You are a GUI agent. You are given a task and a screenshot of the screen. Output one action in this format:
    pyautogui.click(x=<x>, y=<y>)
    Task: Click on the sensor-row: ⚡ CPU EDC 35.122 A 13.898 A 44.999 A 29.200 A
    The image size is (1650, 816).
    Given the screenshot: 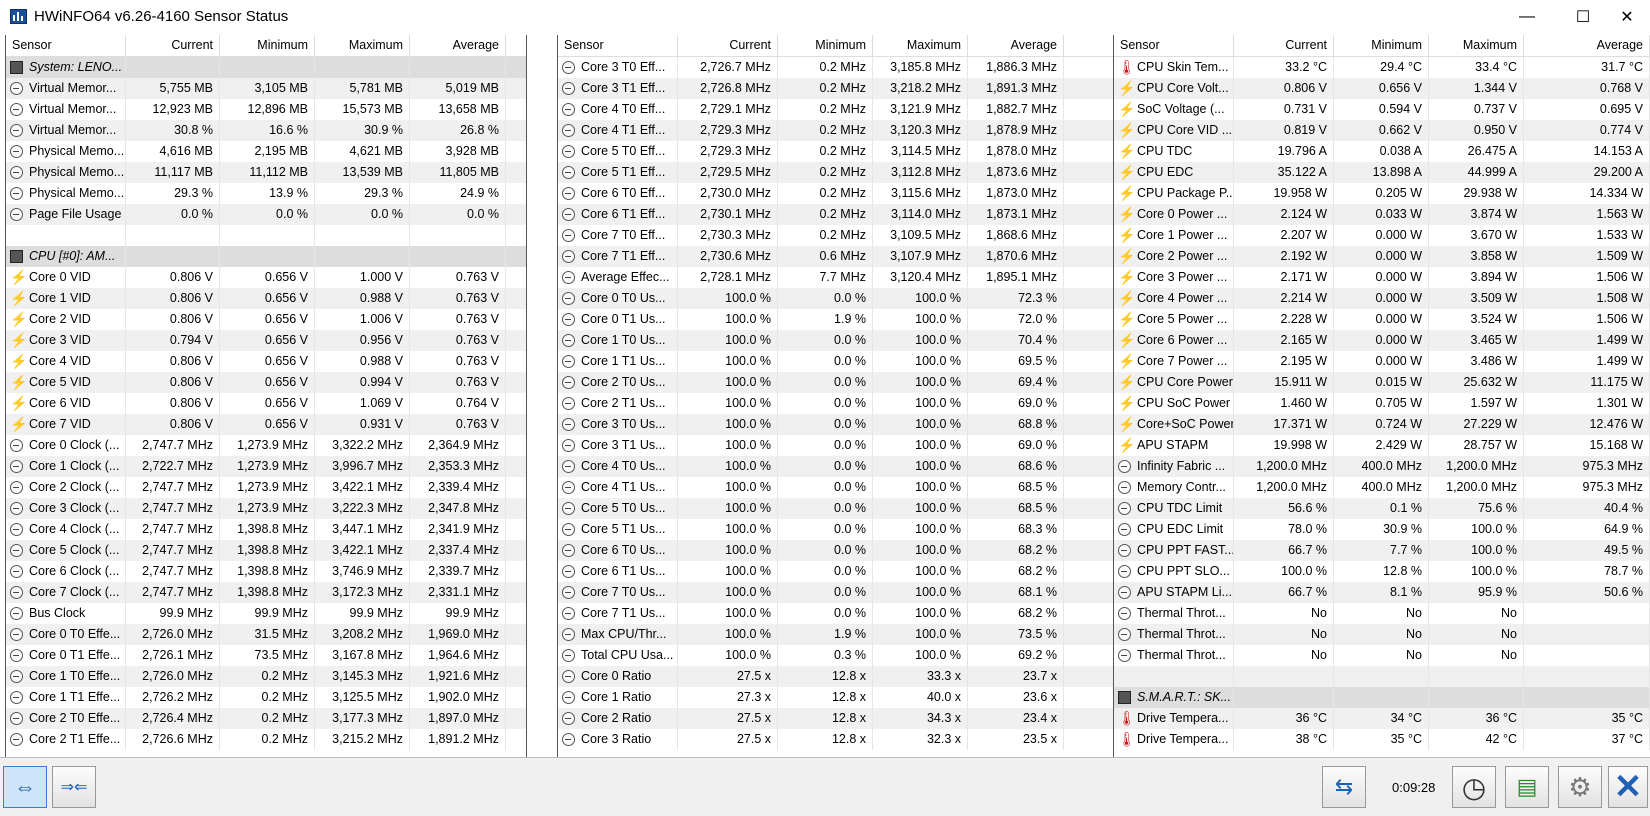 What is the action you would take?
    pyautogui.click(x=1382, y=172)
    